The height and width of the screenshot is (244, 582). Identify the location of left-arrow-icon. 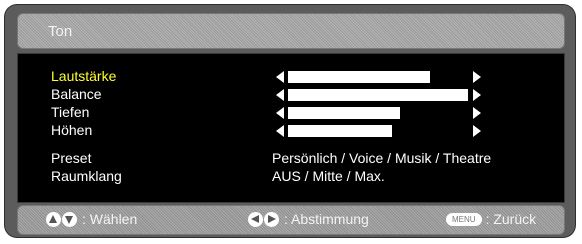
(255, 219).